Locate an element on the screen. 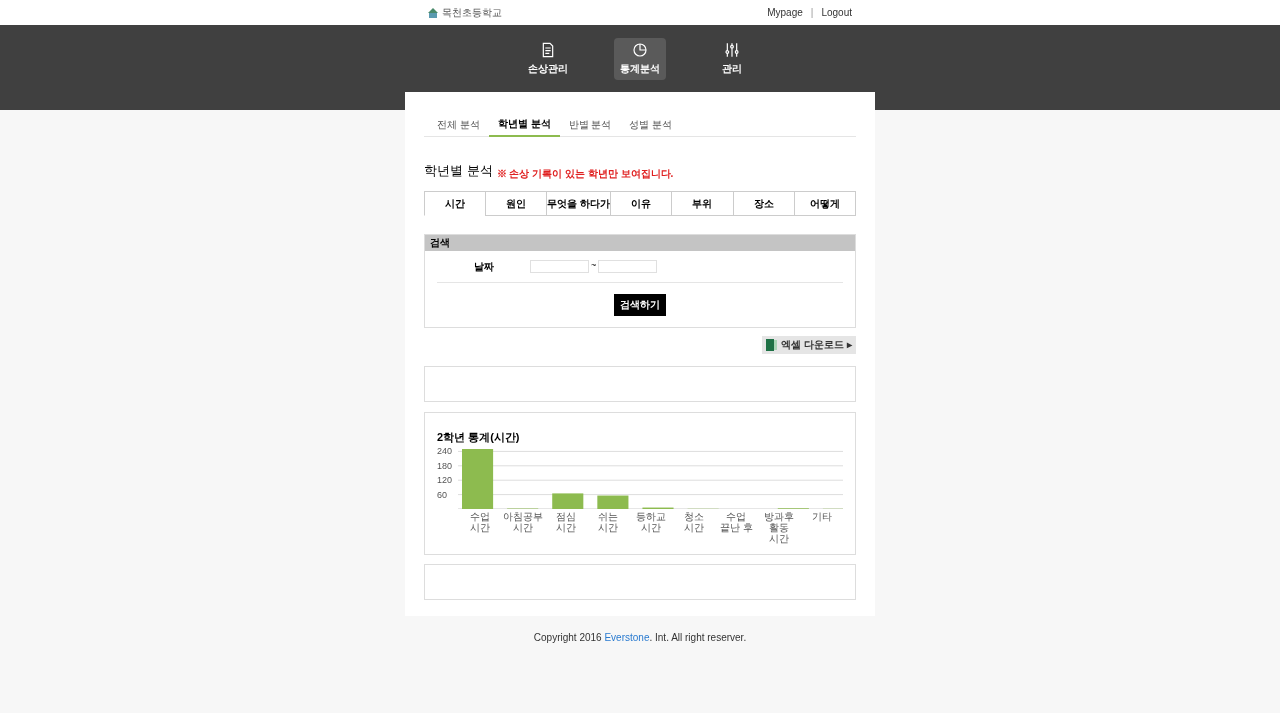 The height and width of the screenshot is (713, 1280). category-tab: 부위 is located at coordinates (702, 203).